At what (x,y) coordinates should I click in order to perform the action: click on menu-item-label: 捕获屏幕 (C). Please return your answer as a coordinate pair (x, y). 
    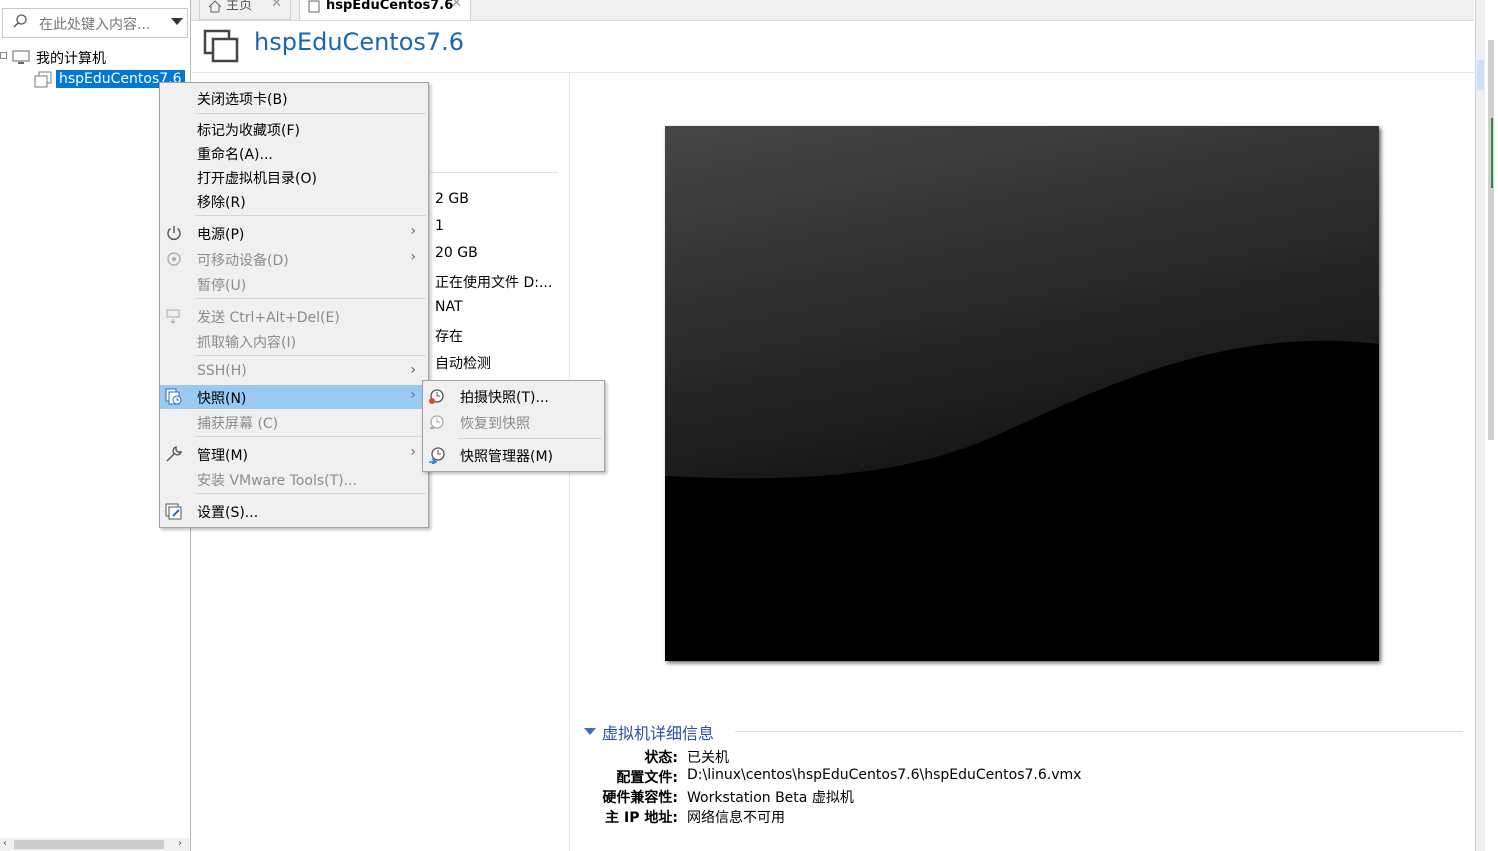
    Looking at the image, I should click on (238, 424).